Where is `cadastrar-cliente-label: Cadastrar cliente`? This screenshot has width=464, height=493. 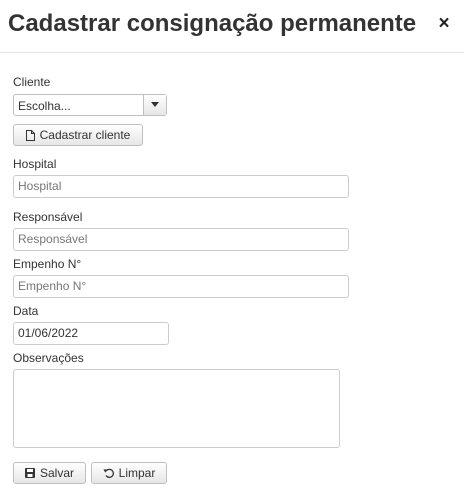 cadastrar-cliente-label: Cadastrar cliente is located at coordinates (85, 135).